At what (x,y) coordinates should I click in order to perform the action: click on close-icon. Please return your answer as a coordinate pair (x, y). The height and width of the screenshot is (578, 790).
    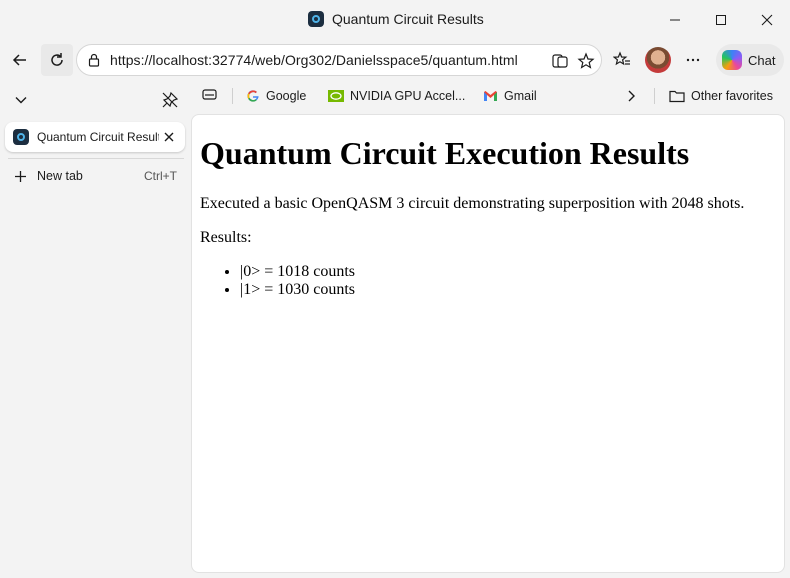
    Looking at the image, I should click on (767, 20).